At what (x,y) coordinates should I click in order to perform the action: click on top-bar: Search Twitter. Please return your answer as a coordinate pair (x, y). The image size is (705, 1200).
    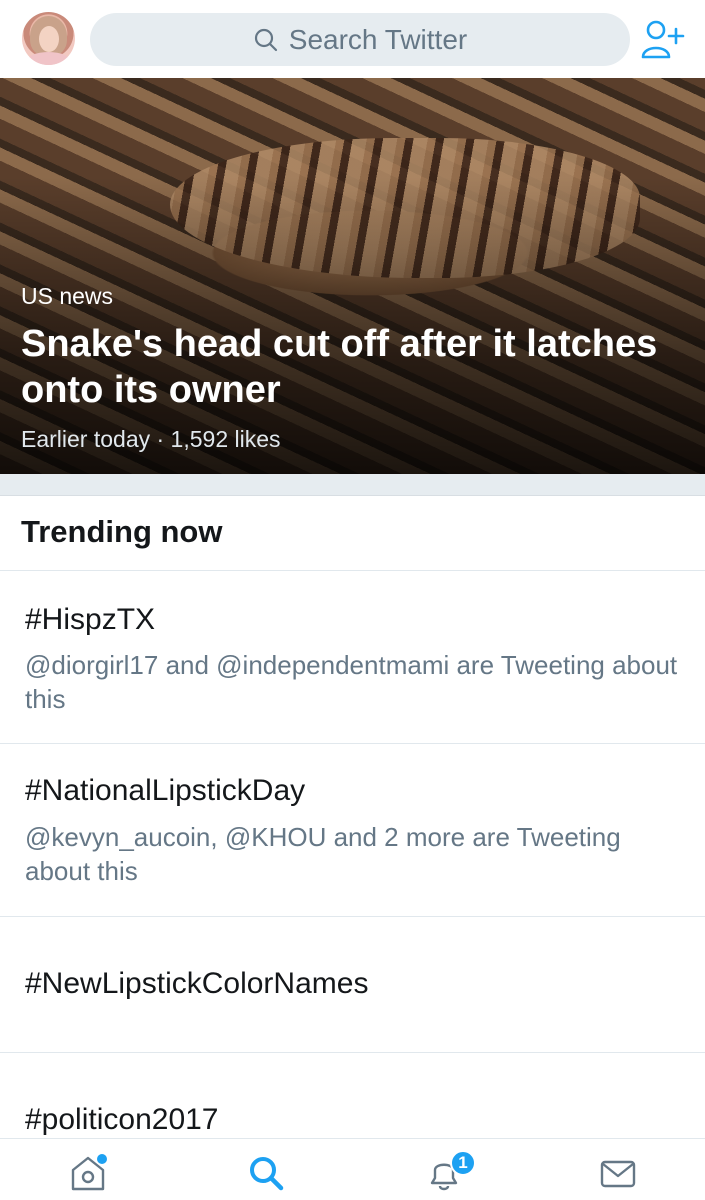
    Looking at the image, I should click on (352, 39).